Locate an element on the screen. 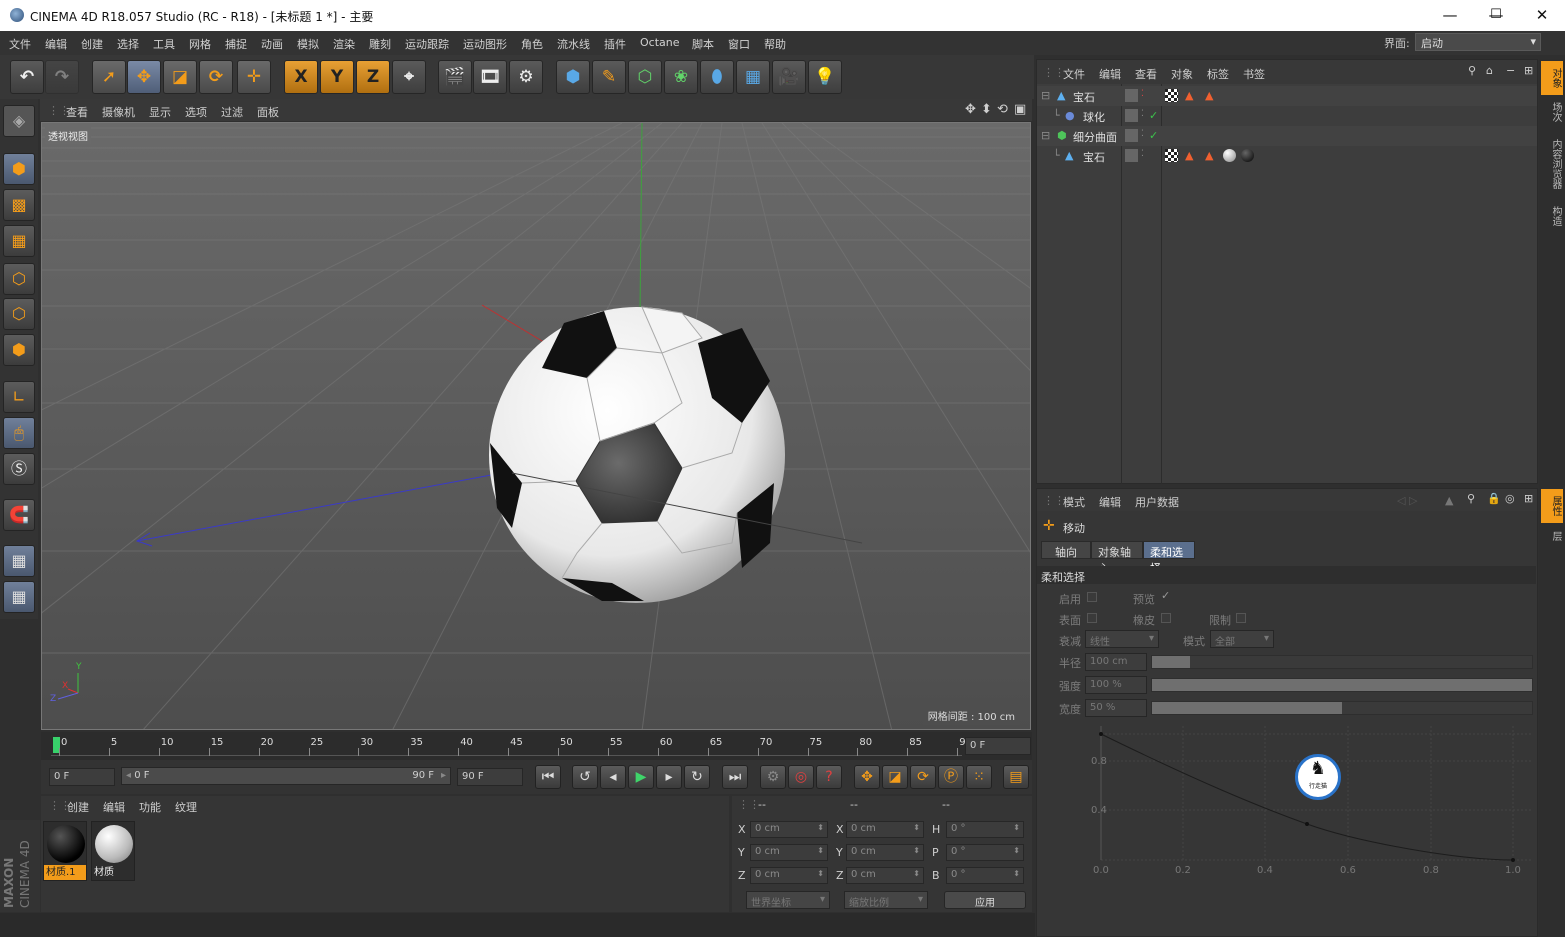  menu-animate: 动画 is located at coordinates (272, 44).